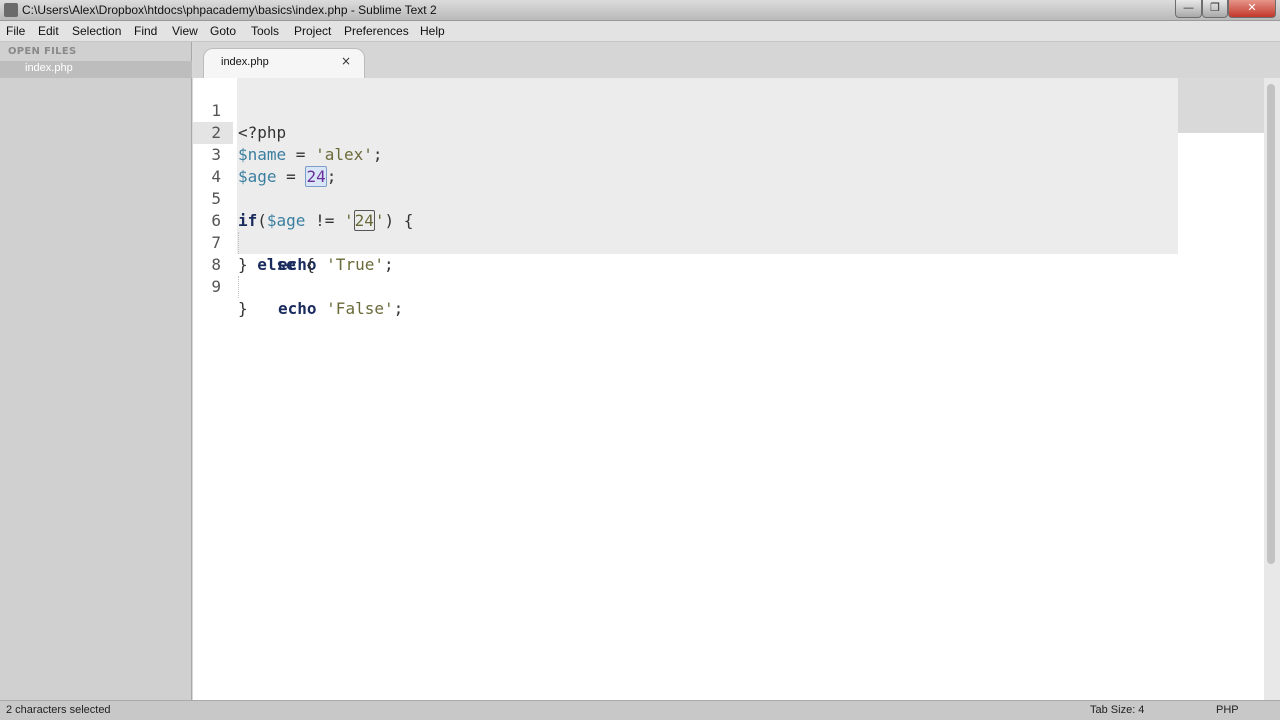  I want to click on tab-size-selector: Tab Size: 4, so click(1117, 710).